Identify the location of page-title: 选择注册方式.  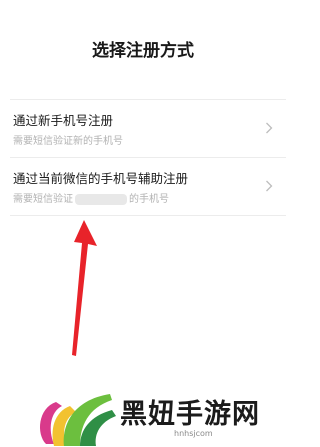
(143, 51).